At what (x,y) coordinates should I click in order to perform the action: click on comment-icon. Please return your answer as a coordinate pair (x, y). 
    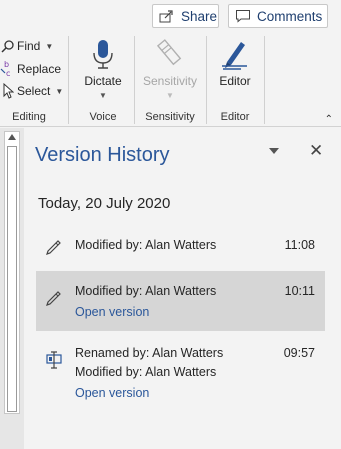
    Looking at the image, I should click on (244, 16).